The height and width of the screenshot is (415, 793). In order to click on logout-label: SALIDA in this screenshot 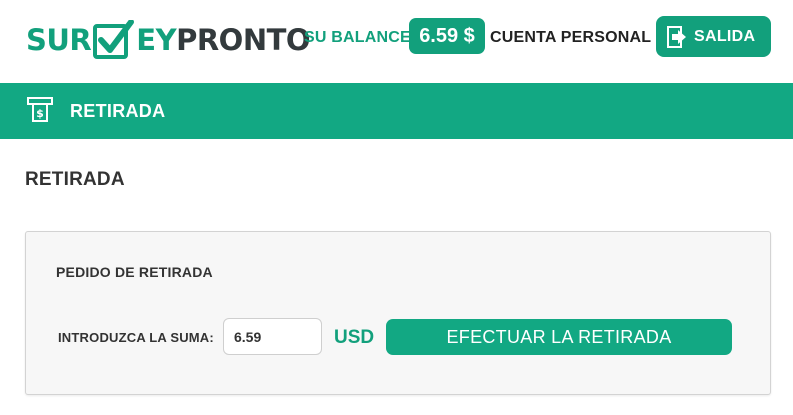, I will do `click(725, 36)`.